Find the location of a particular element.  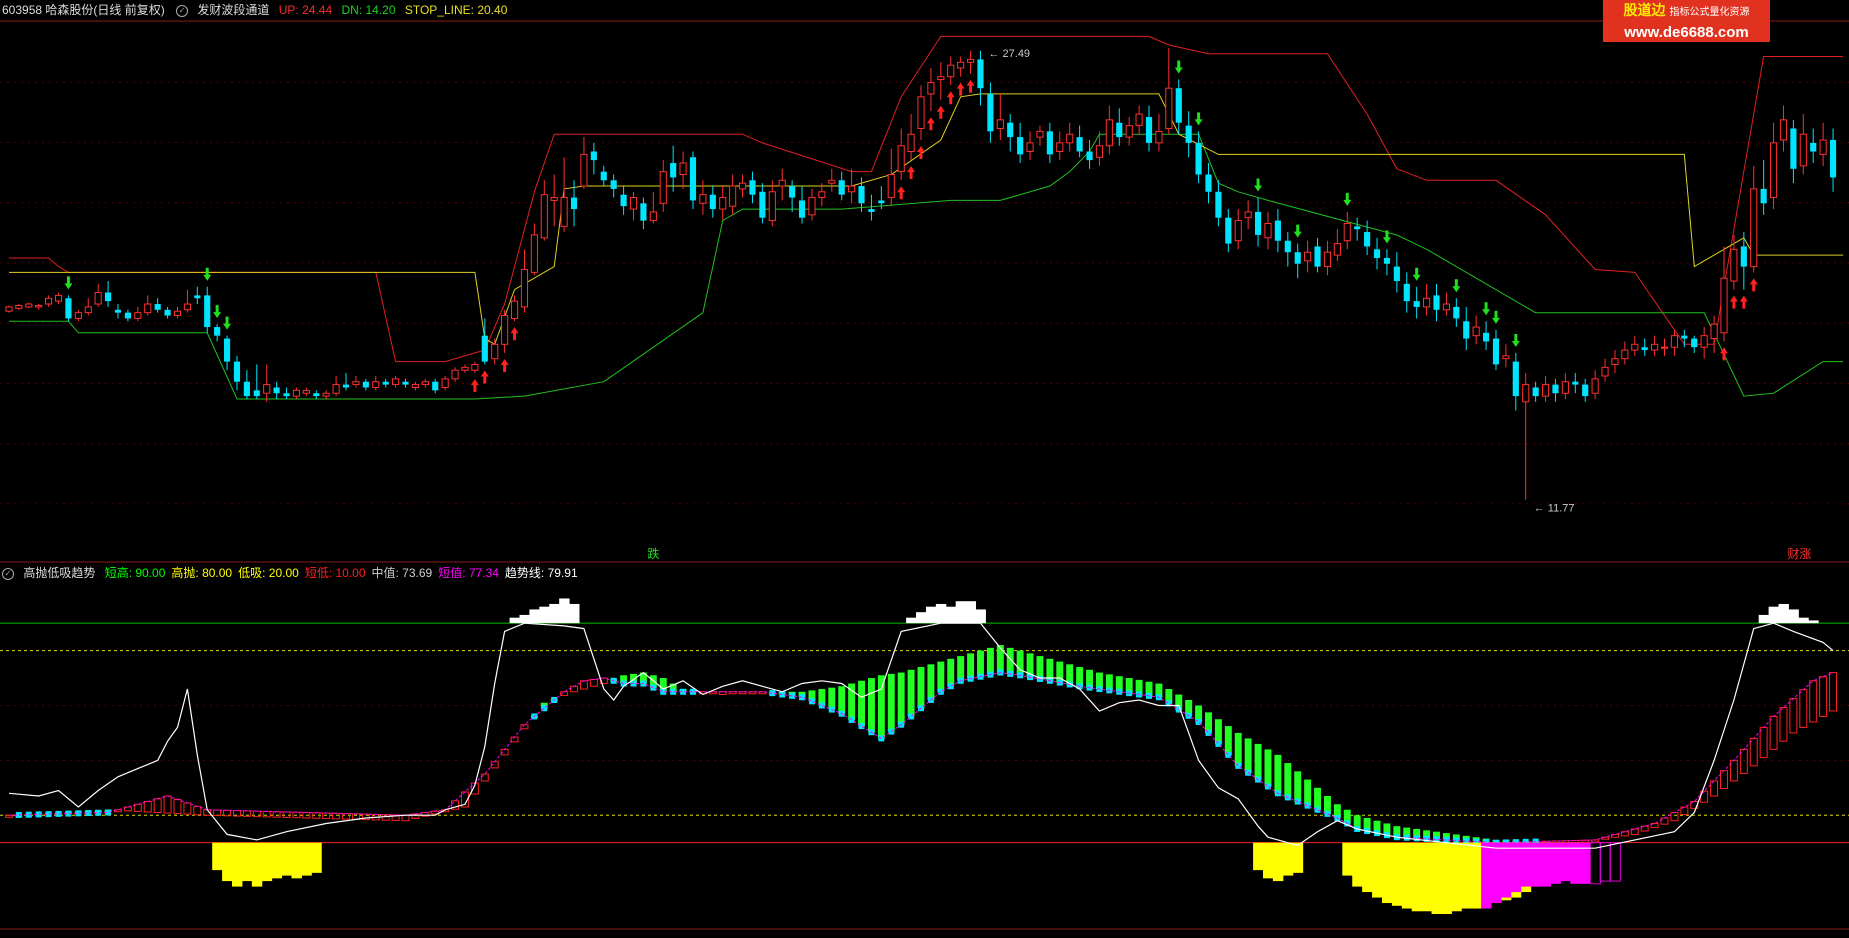

oscillator-value-6: 趋势线: 79.91 is located at coordinates (541, 573).